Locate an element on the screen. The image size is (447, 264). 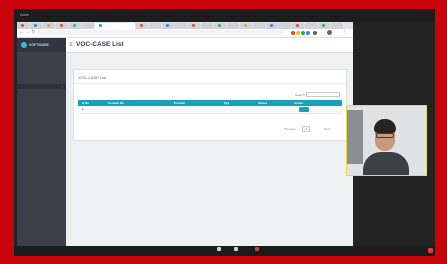
reload-icon: ↻ is located at coordinates (33, 32).